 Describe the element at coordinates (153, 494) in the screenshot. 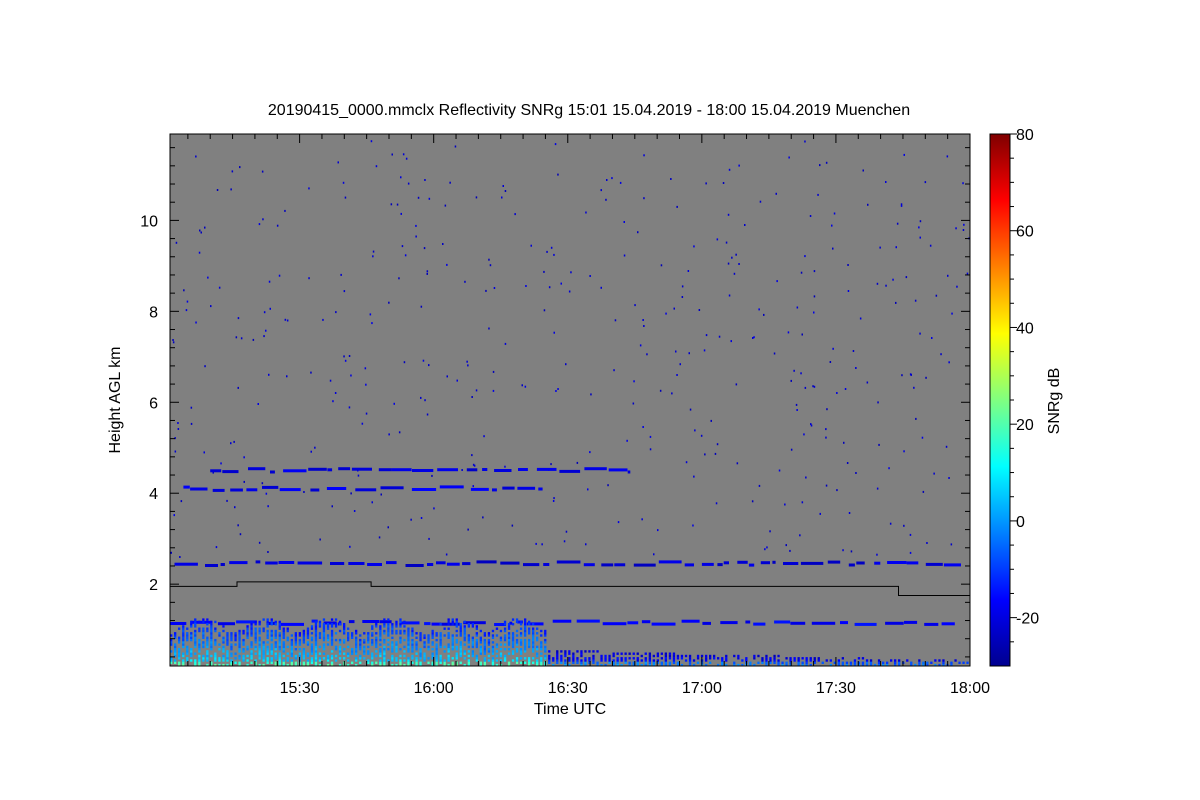

I see `y-tick-label: 4` at that location.